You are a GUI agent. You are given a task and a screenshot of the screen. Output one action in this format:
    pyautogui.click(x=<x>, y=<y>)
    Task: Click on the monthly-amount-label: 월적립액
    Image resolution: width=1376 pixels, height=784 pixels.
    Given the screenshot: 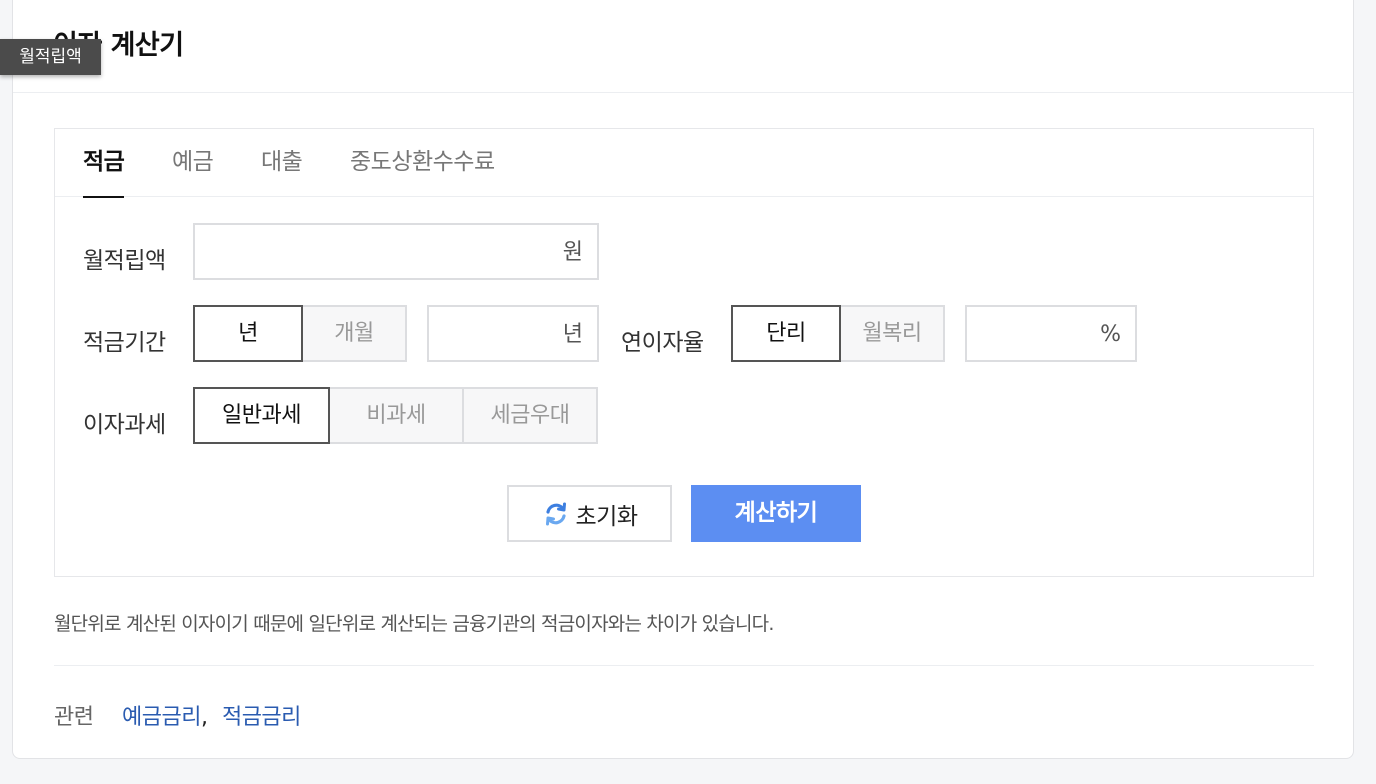 What is the action you would take?
    pyautogui.click(x=124, y=261)
    